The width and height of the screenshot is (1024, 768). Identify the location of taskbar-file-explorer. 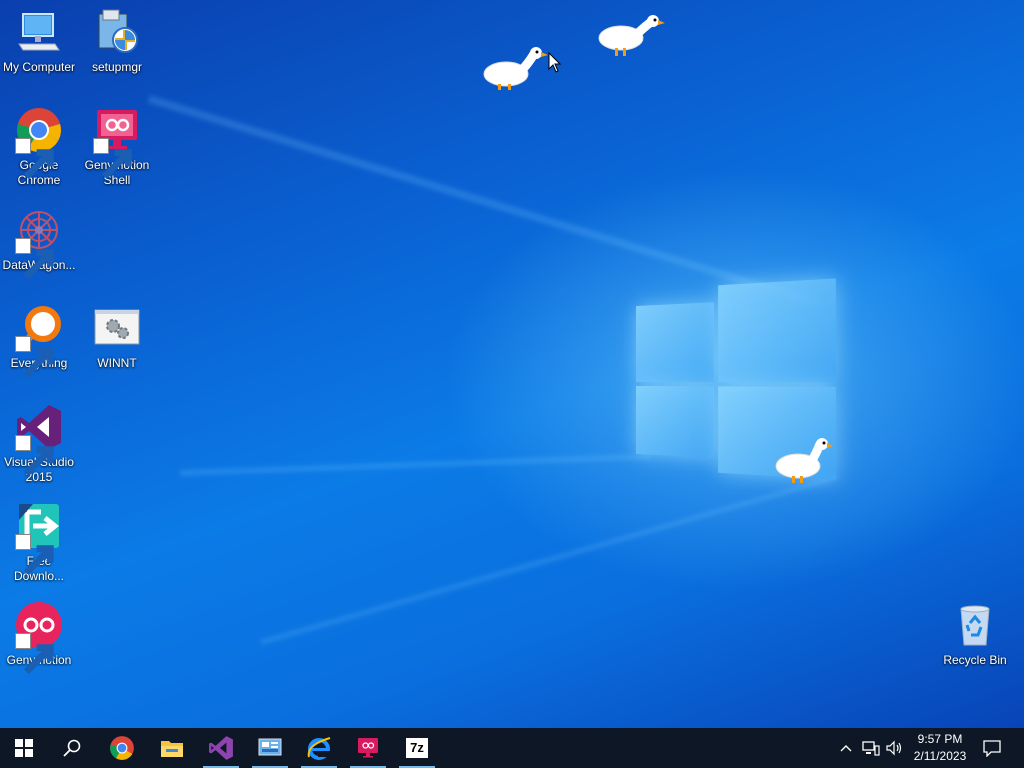
(172, 748).